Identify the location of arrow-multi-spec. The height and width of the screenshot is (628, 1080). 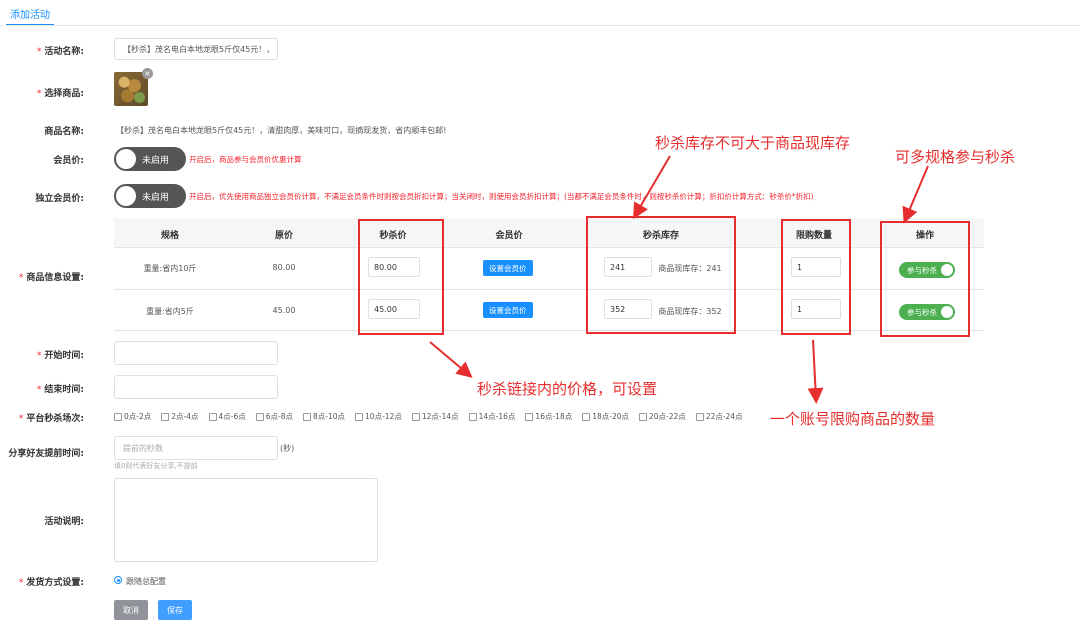
(915, 194).